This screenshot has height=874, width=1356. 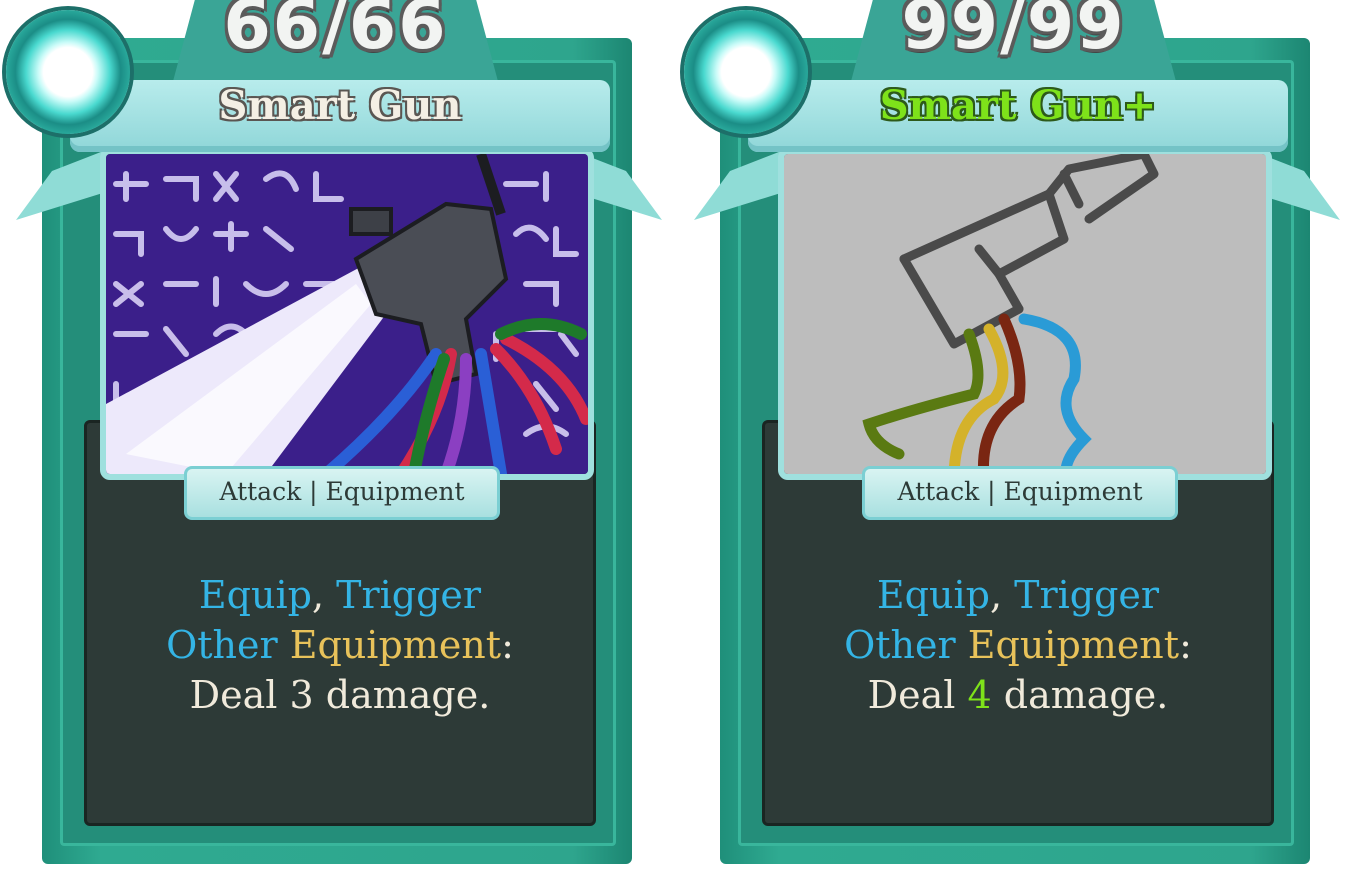 I want to click on card-title: Smart Gun, so click(x=340, y=105).